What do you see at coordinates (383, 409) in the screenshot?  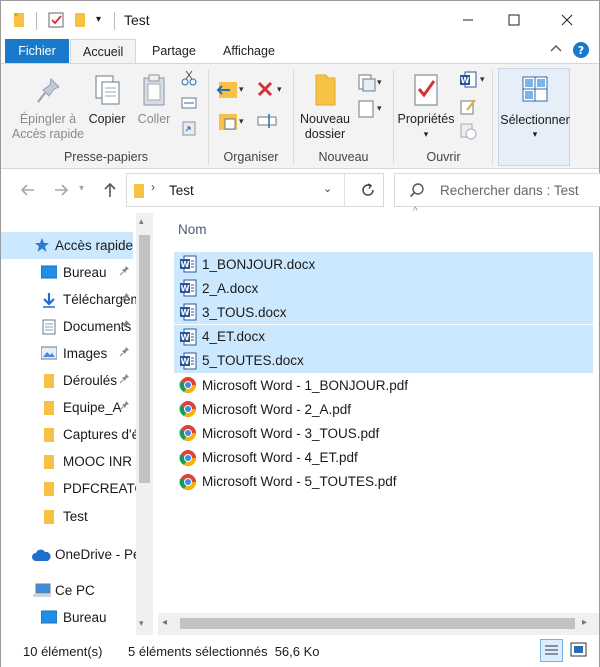 I see `file-row: Microsoft Word - 2_A.pdf` at bounding box center [383, 409].